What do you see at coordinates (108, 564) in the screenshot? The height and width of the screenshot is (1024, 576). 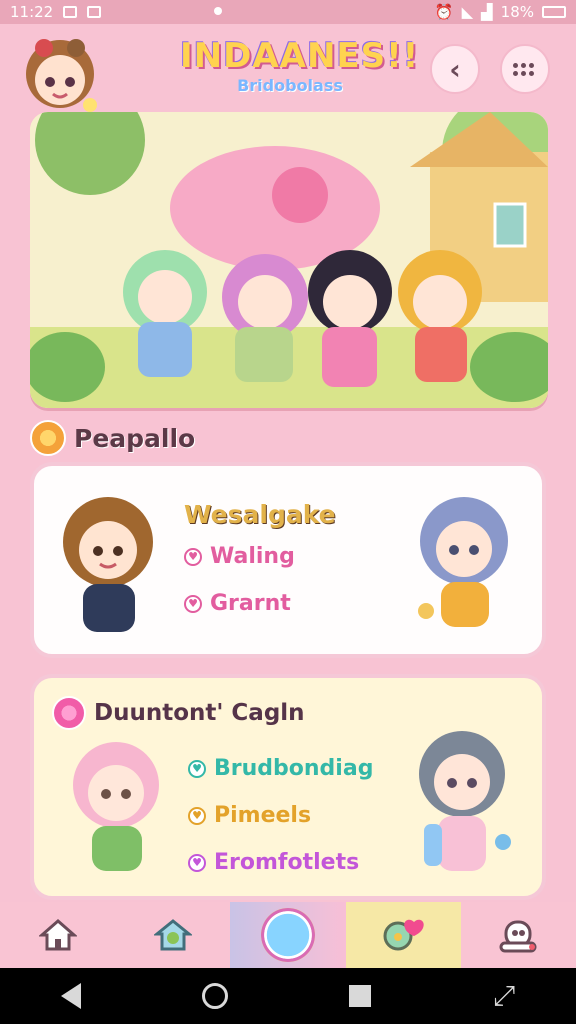 I see `brown-hair-character` at bounding box center [108, 564].